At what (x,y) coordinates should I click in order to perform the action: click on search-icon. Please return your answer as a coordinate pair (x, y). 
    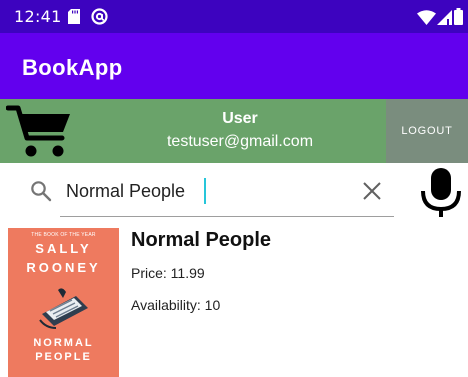
    Looking at the image, I should click on (41, 191).